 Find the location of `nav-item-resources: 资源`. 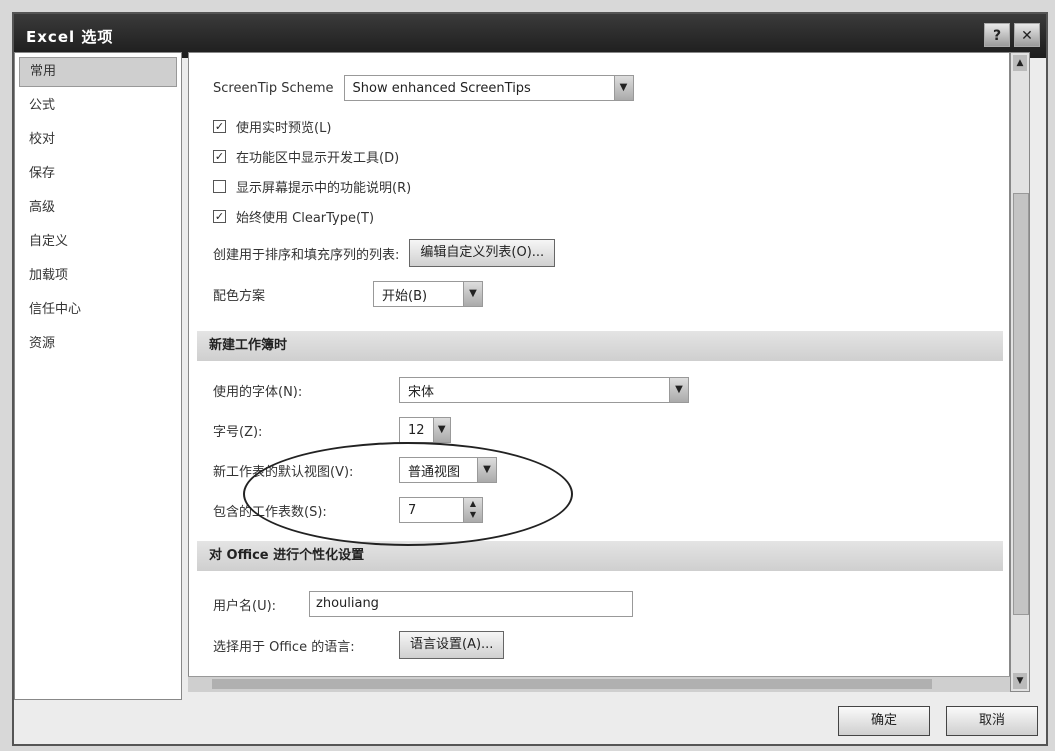

nav-item-resources: 资源 is located at coordinates (98, 344).